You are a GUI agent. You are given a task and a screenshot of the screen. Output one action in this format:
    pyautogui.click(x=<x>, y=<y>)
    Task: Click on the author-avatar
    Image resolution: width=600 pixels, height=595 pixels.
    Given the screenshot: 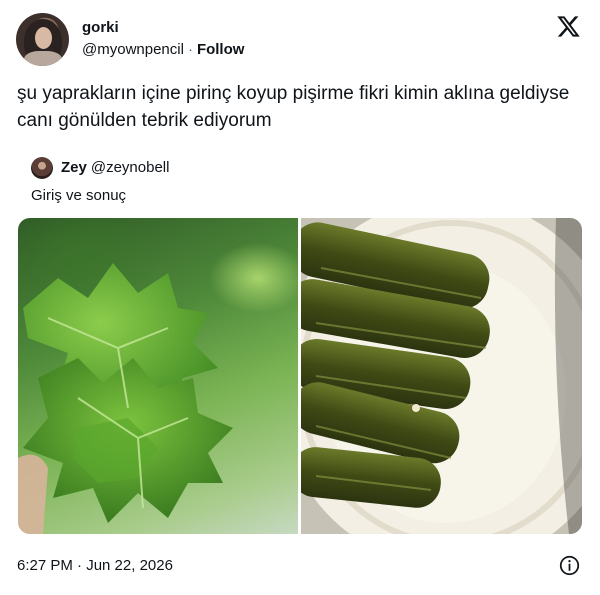 What is the action you would take?
    pyautogui.click(x=42, y=39)
    